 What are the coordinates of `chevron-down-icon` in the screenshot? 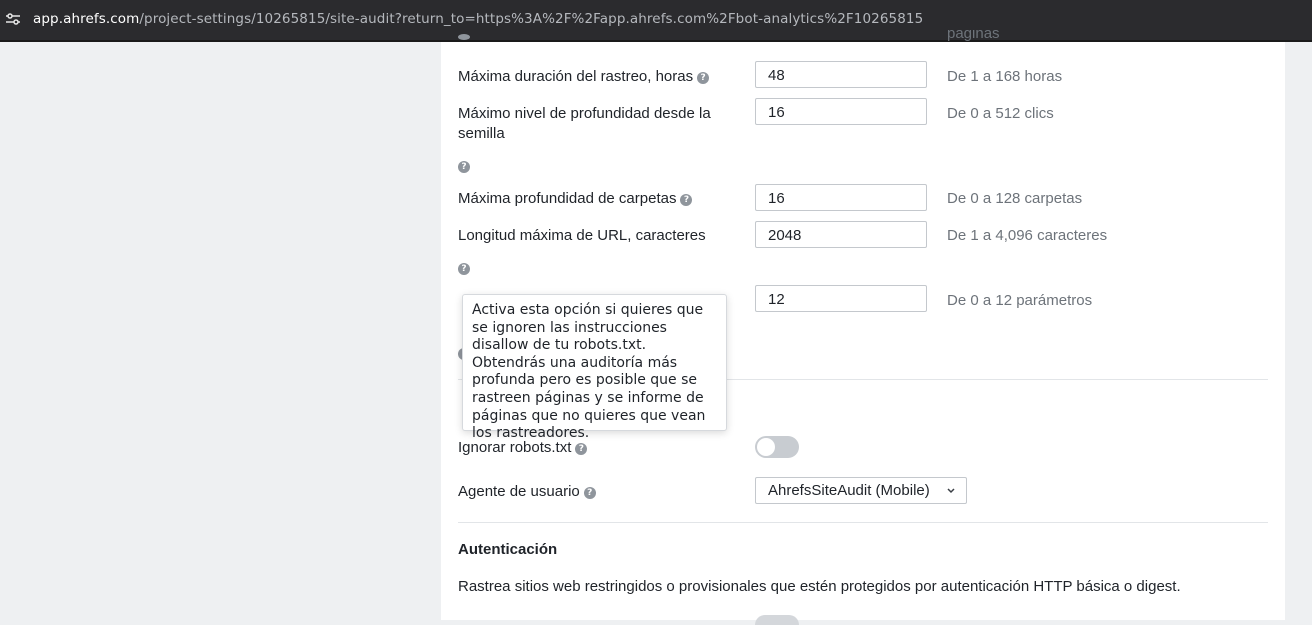 It's located at (951, 495).